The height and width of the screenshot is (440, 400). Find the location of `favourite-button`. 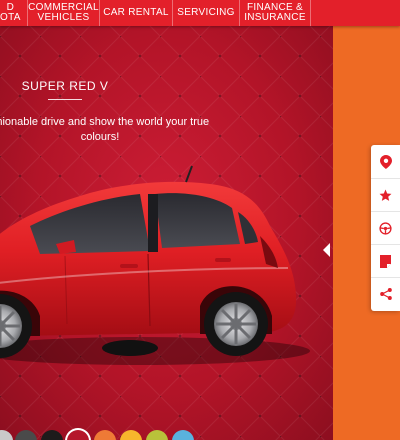

favourite-button is located at coordinates (385, 194).